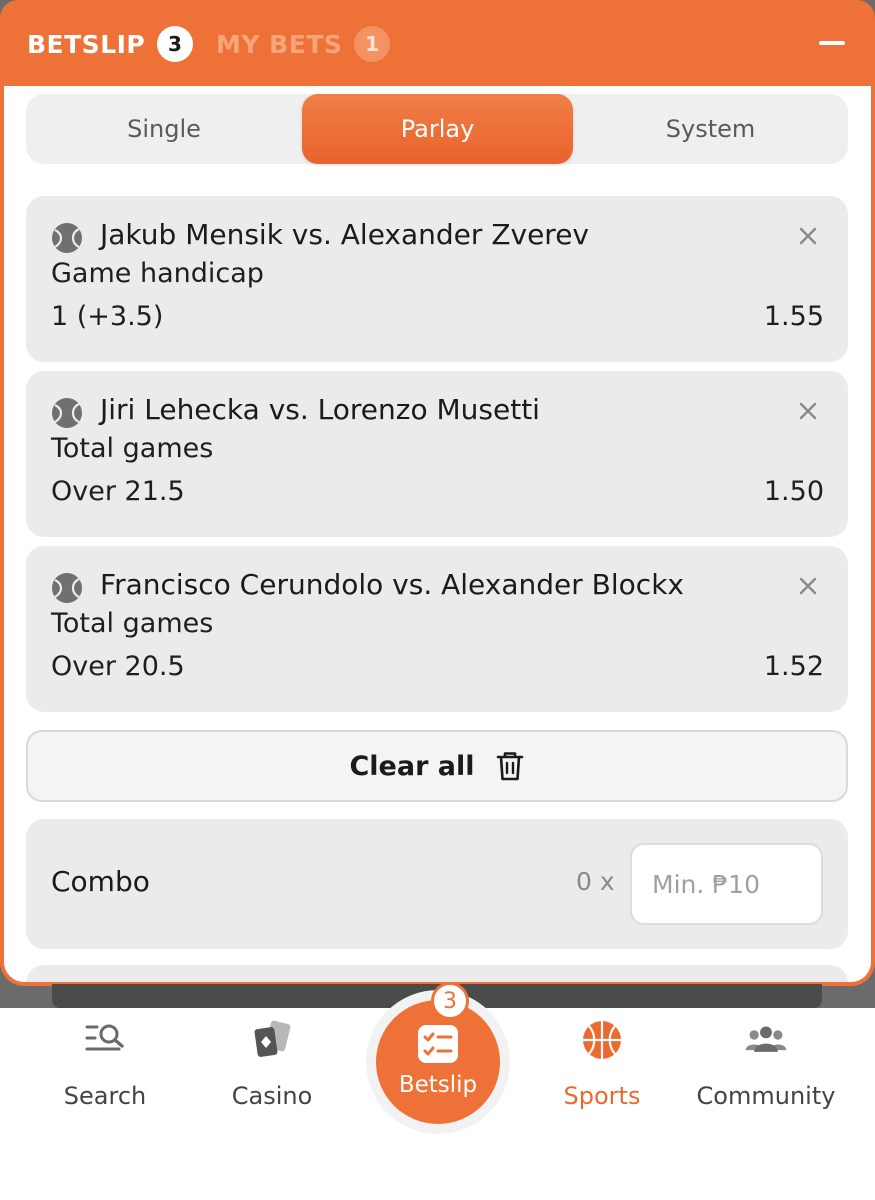 This screenshot has width=875, height=1200. What do you see at coordinates (438, 1085) in the screenshot?
I see `betslip-fab-label: Betslip` at bounding box center [438, 1085].